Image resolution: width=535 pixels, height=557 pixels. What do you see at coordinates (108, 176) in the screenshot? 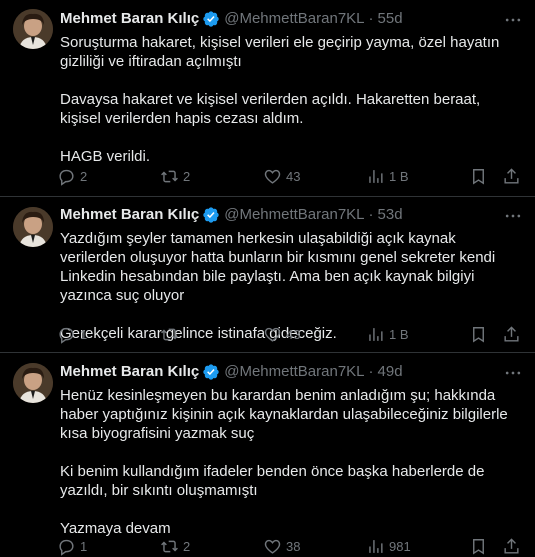
I see `reply-button: 2` at bounding box center [108, 176].